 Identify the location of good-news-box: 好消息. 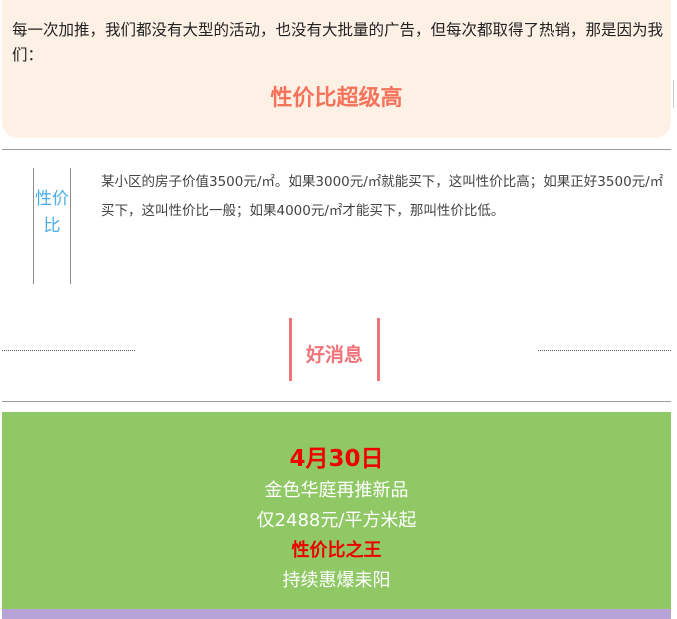
(334, 349).